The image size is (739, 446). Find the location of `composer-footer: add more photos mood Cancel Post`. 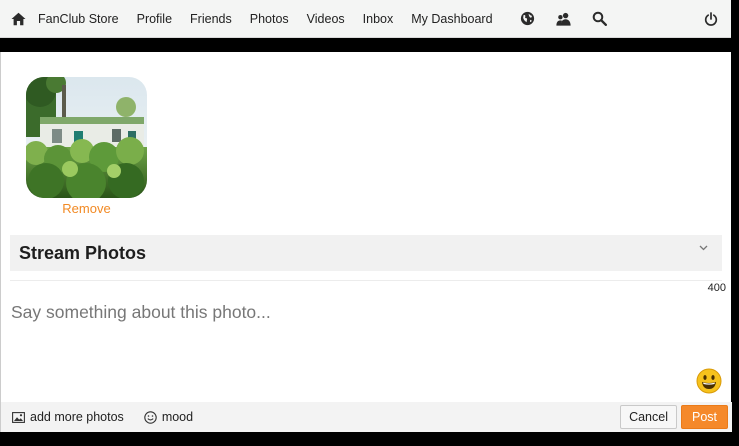

composer-footer: add more photos mood Cancel Post is located at coordinates (366, 417).